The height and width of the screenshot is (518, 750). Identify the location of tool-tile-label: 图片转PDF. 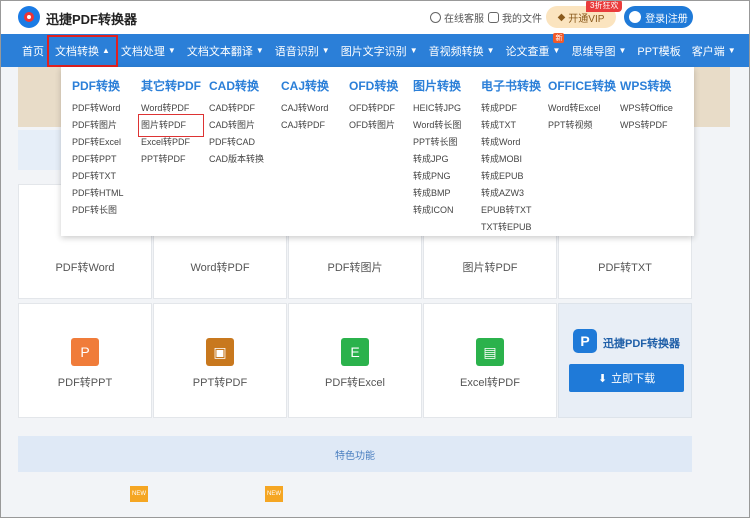
(490, 268).